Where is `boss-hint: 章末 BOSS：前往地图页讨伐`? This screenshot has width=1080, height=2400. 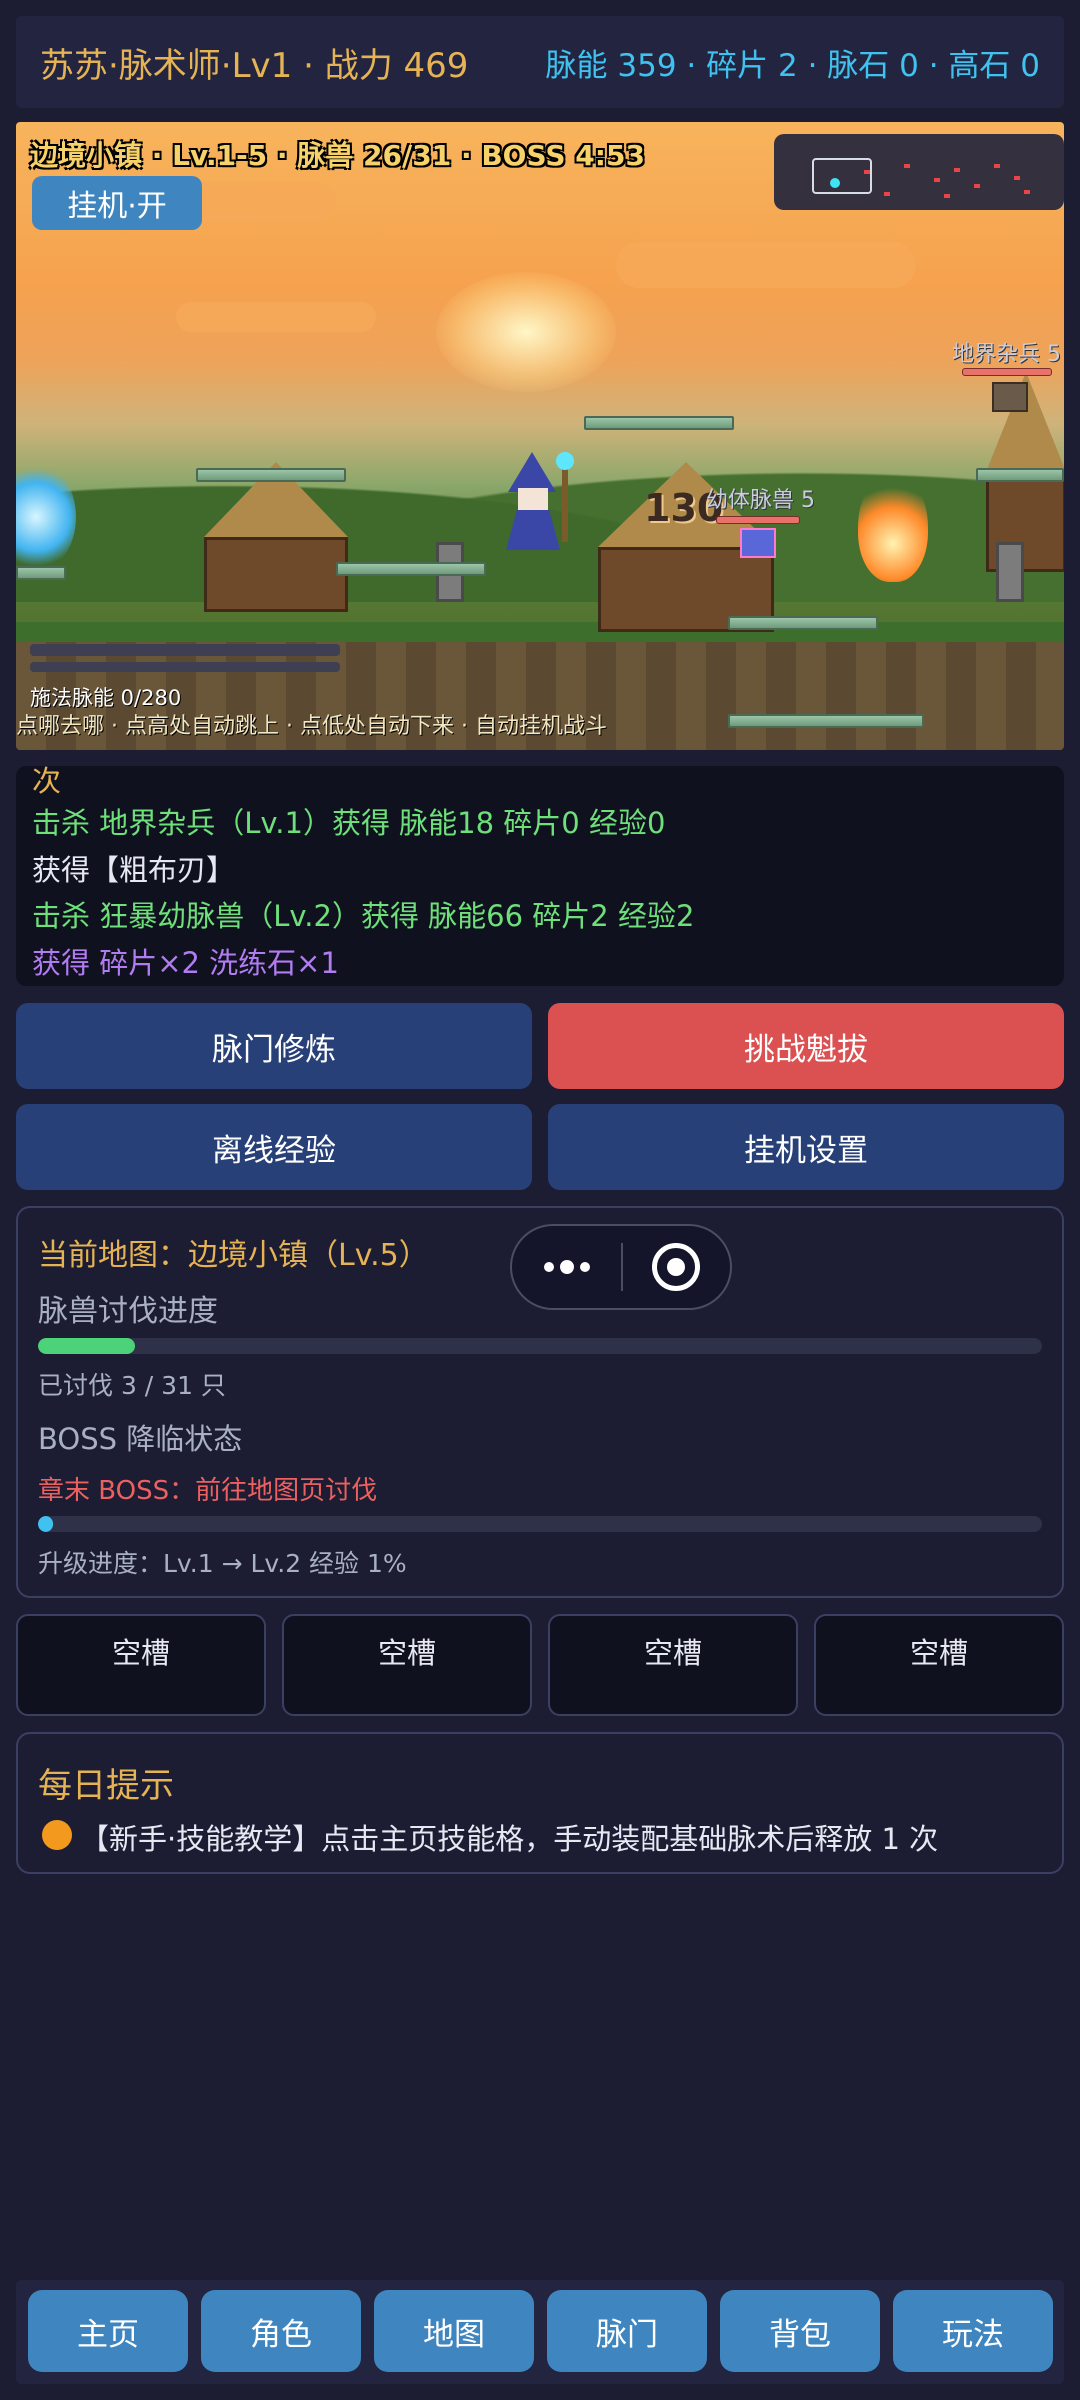
boss-hint: 章末 BOSS：前往地图页讨伐 is located at coordinates (207, 1488).